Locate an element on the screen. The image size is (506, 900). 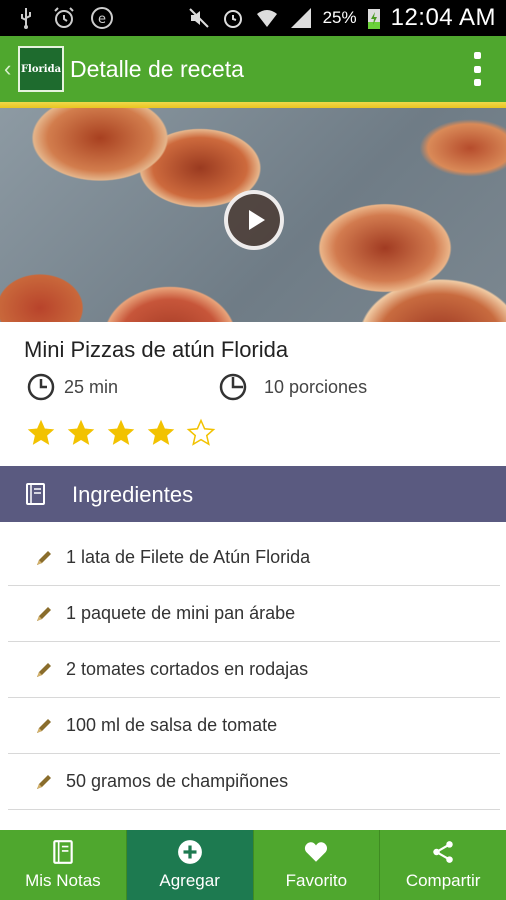
heart-icon is located at coordinates (316, 852).